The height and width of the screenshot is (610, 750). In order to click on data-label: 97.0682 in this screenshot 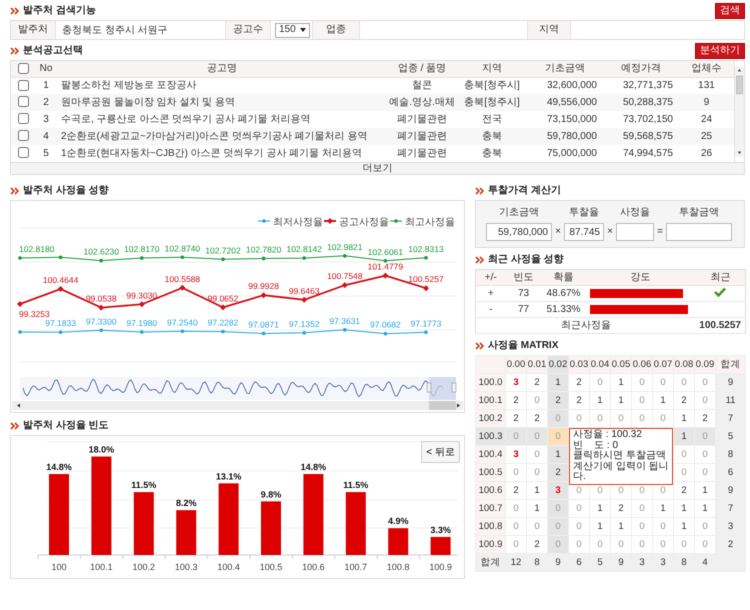, I will do `click(385, 325)`.